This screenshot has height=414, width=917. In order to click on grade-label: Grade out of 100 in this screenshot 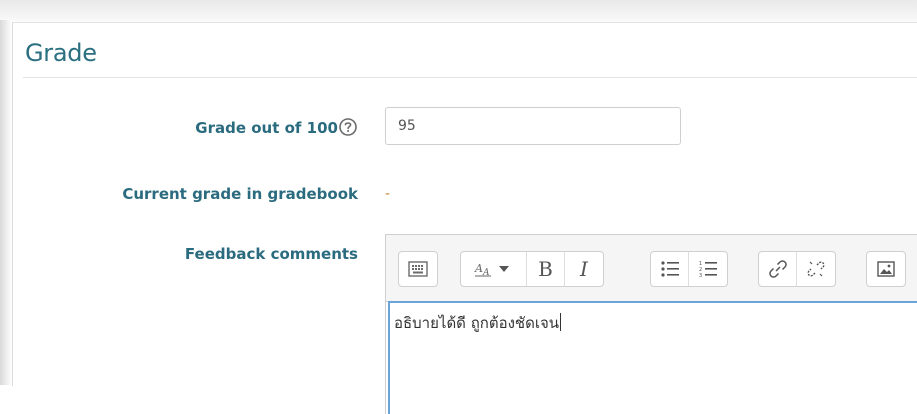, I will do `click(266, 128)`.